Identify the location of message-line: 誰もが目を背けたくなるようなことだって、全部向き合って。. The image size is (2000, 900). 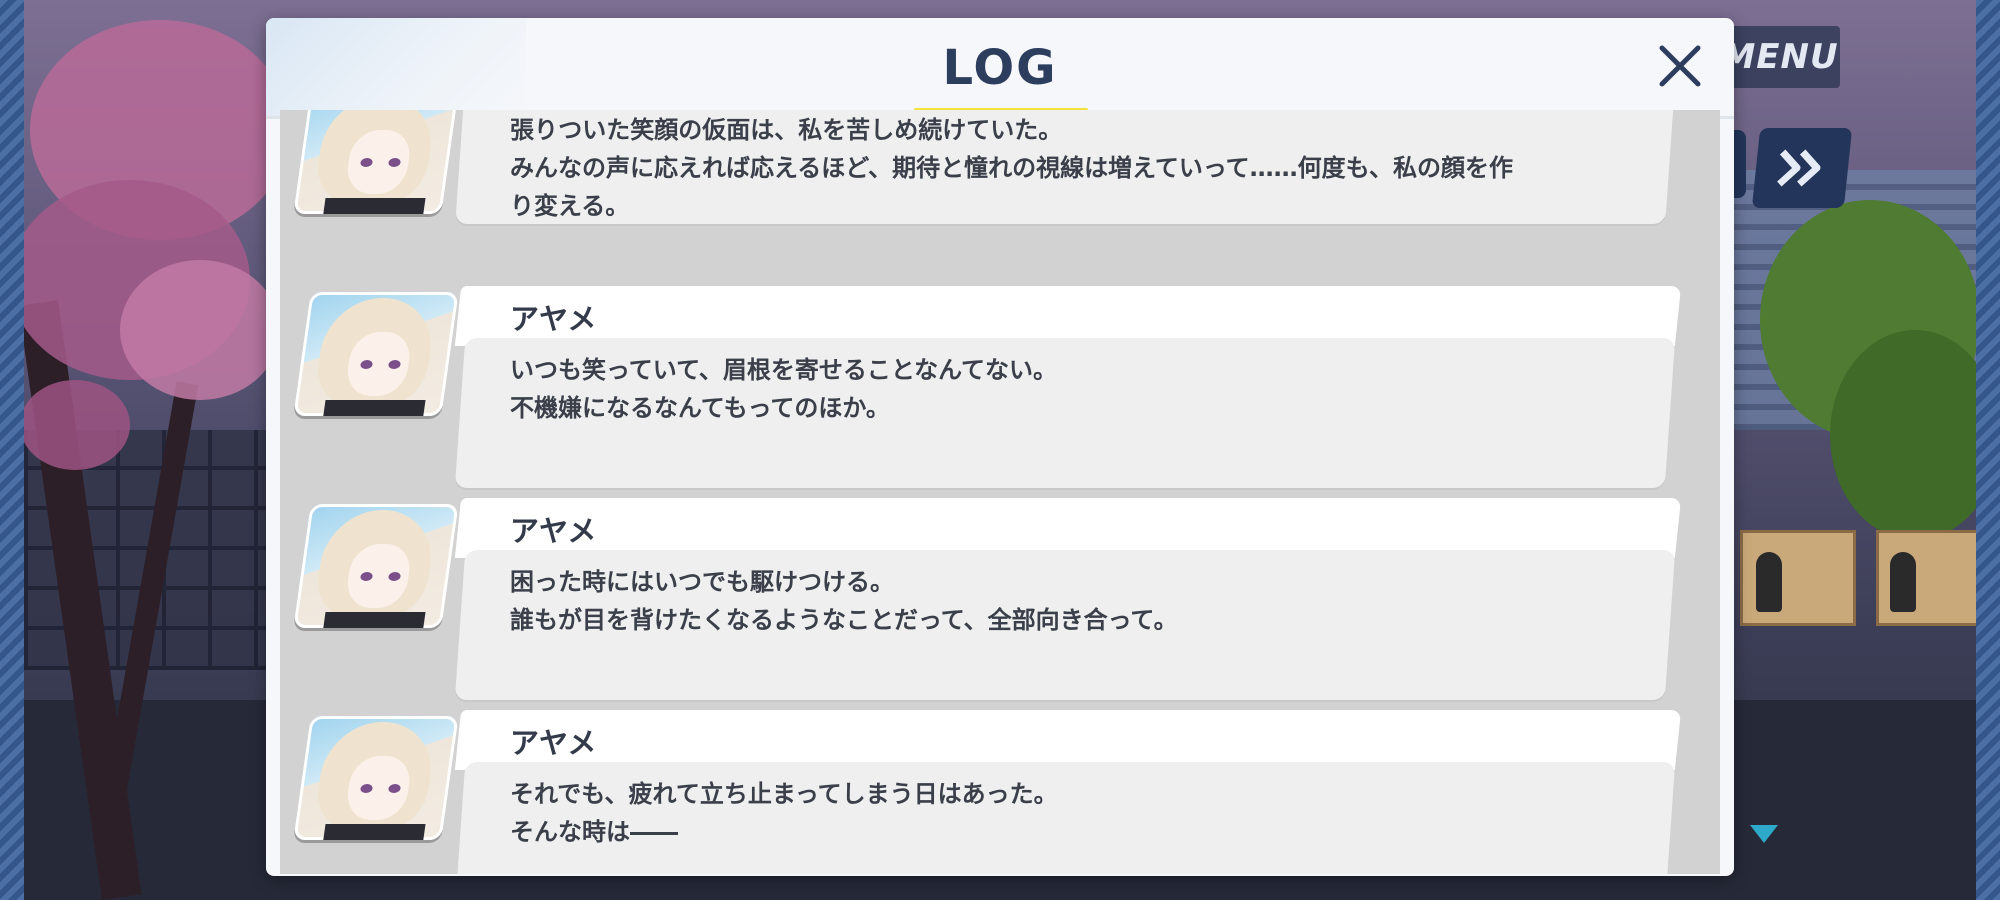
(844, 620).